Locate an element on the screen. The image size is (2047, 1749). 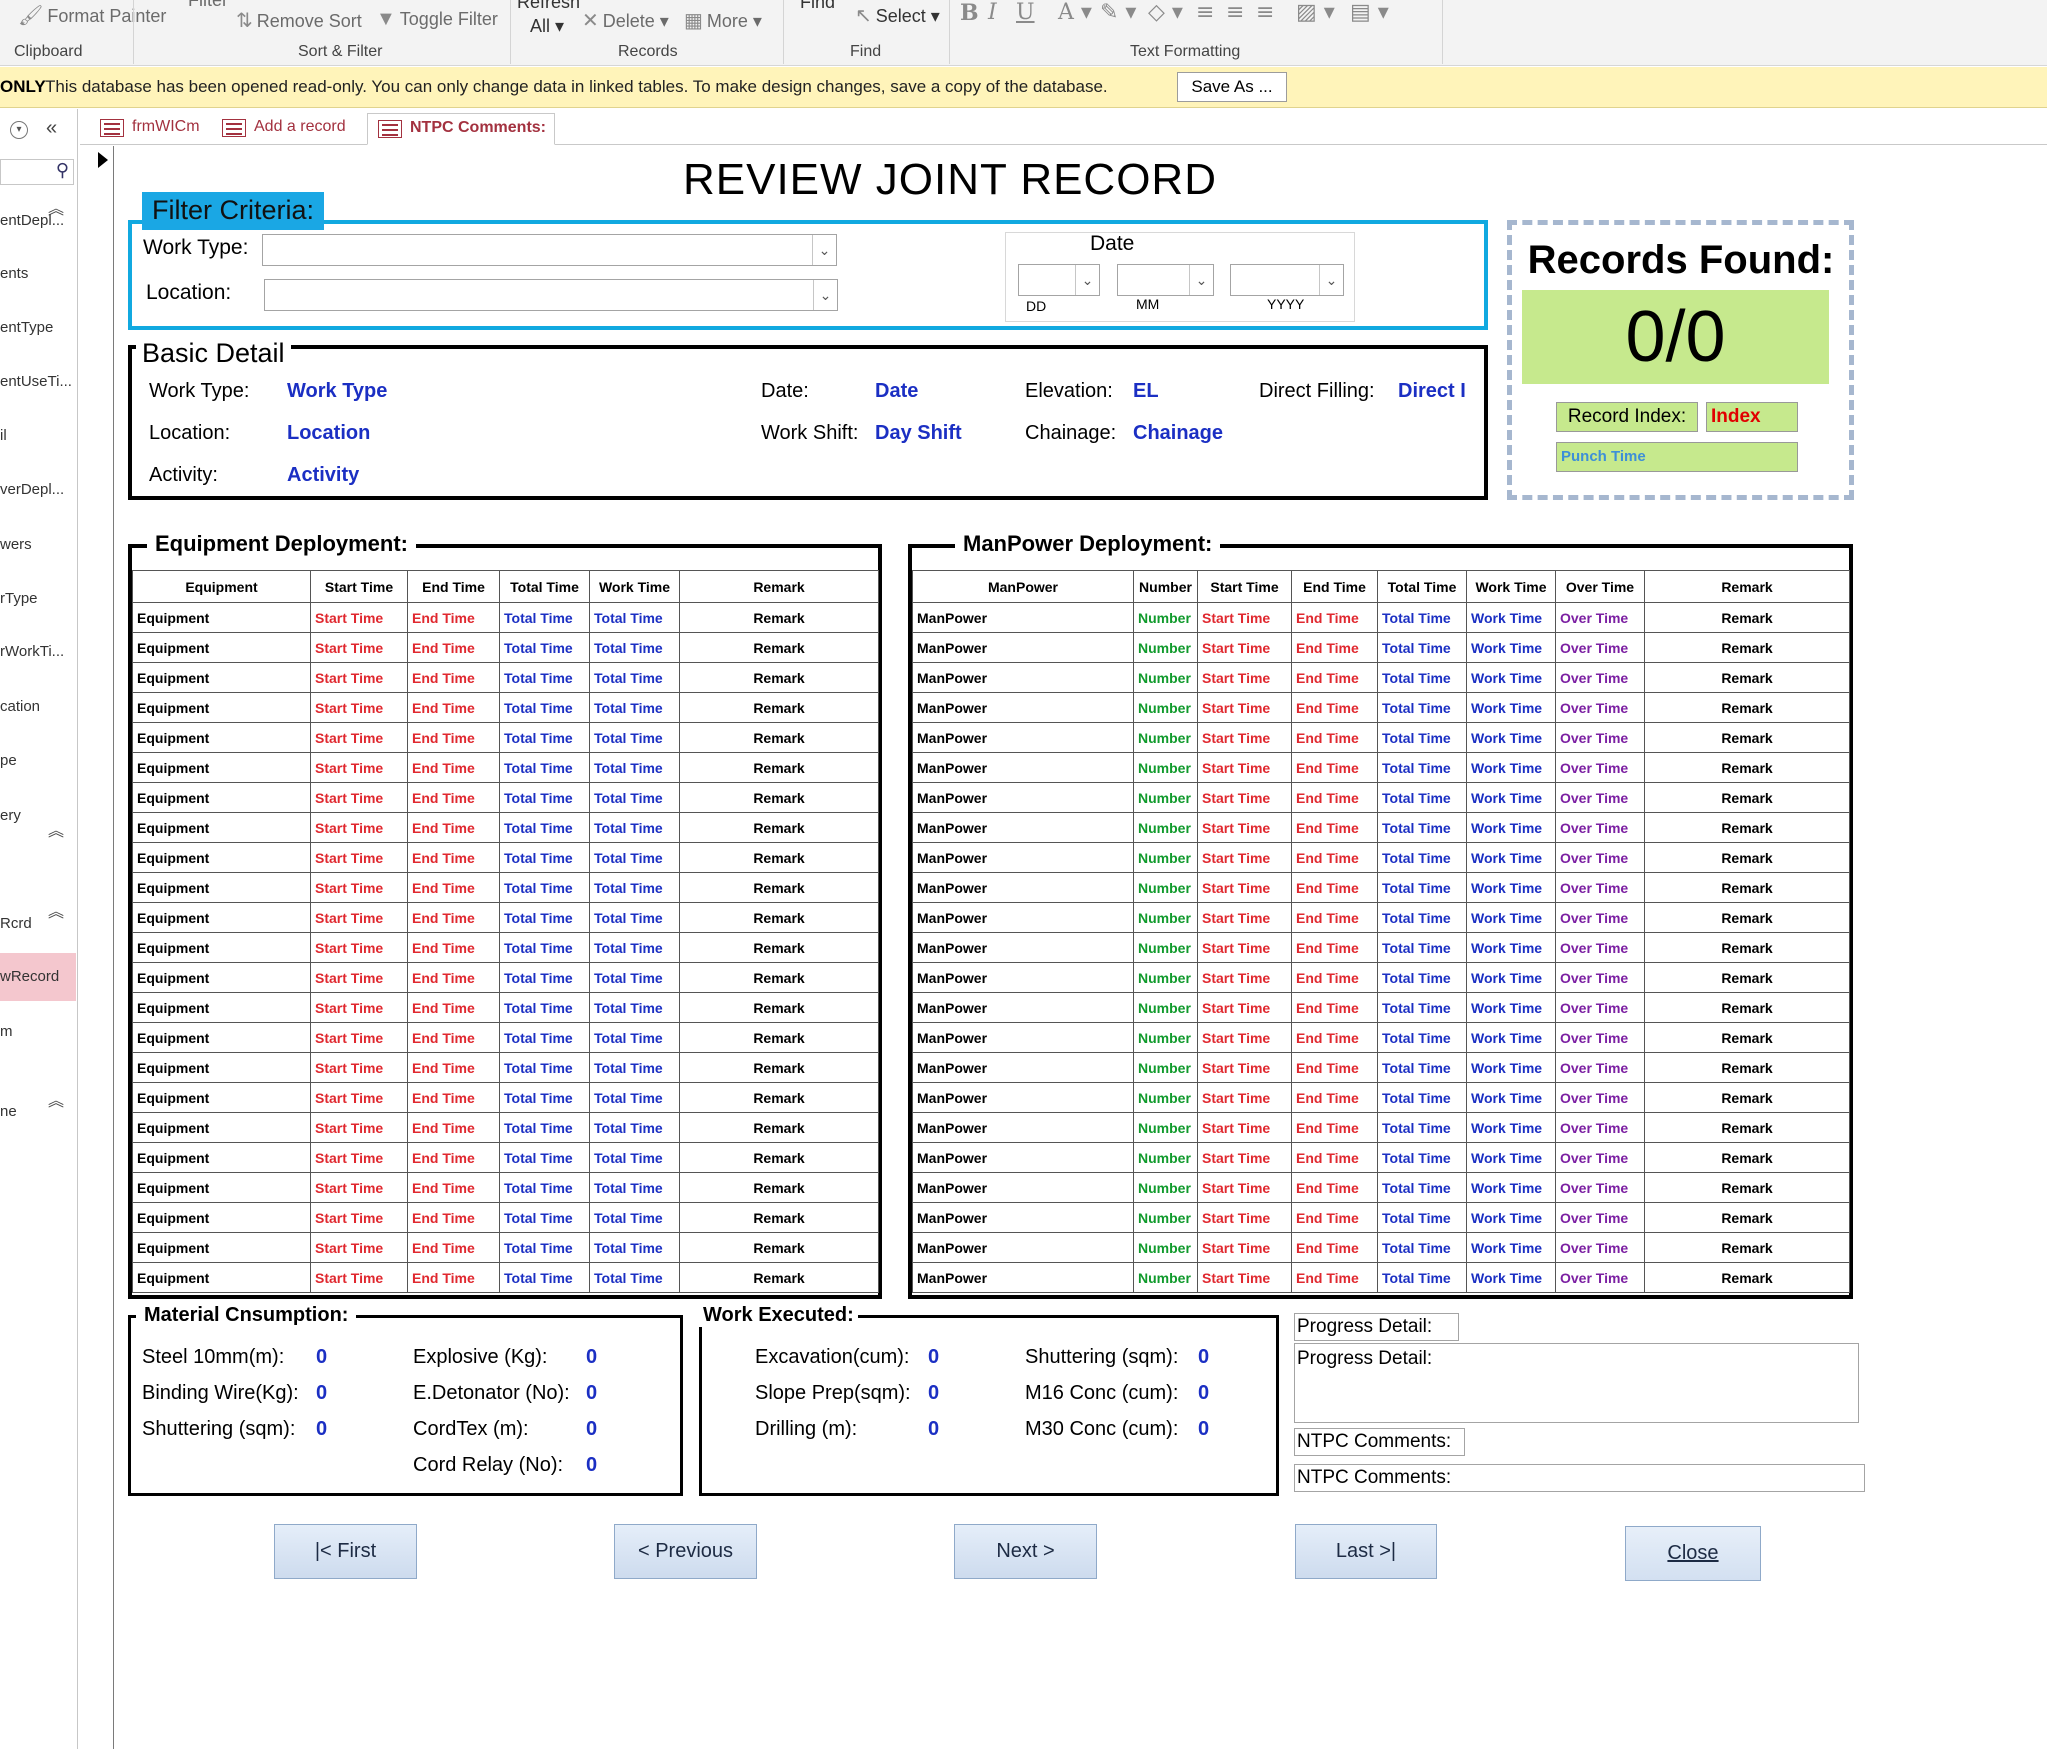
close-button: Close is located at coordinates (1693, 1553).